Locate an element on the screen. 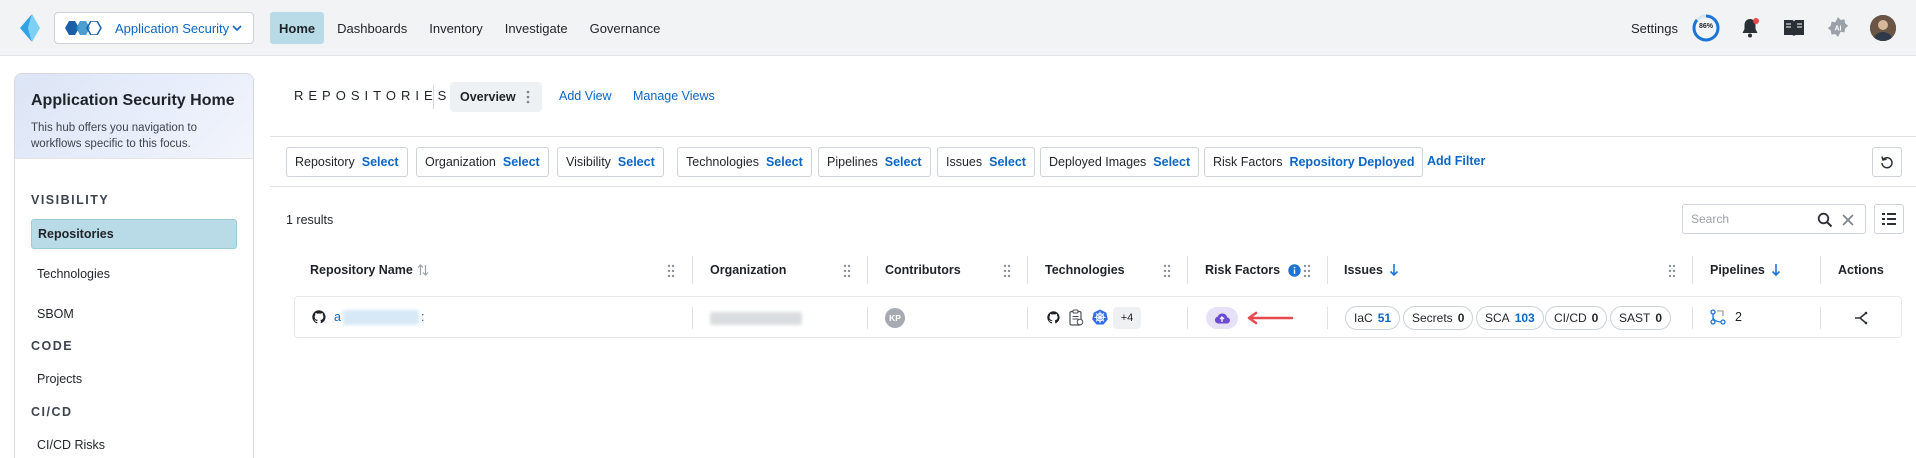  issue-count: 51 is located at coordinates (1384, 318).